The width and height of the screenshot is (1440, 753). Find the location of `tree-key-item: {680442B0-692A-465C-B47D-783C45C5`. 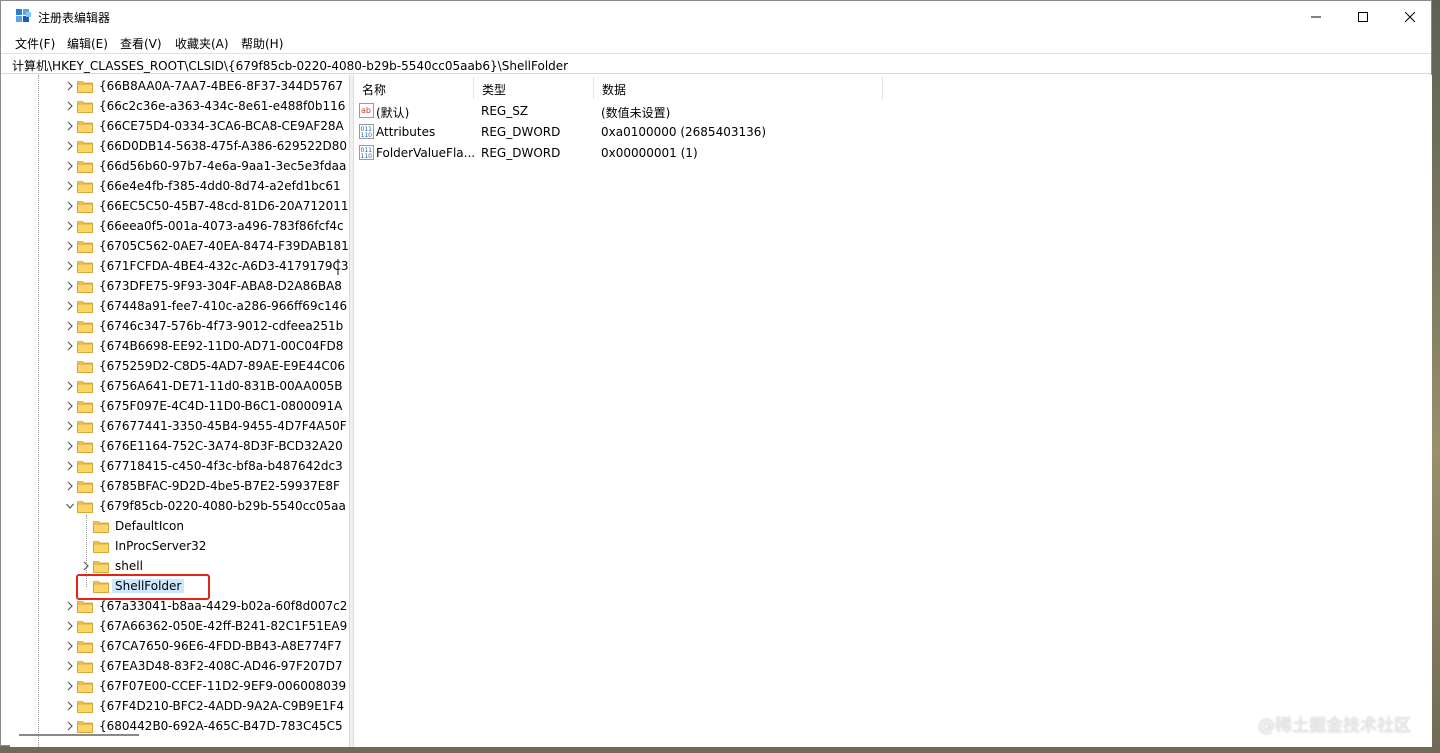

tree-key-item: {680442B0-692A-465C-B47D-783C45C5 is located at coordinates (176, 726).